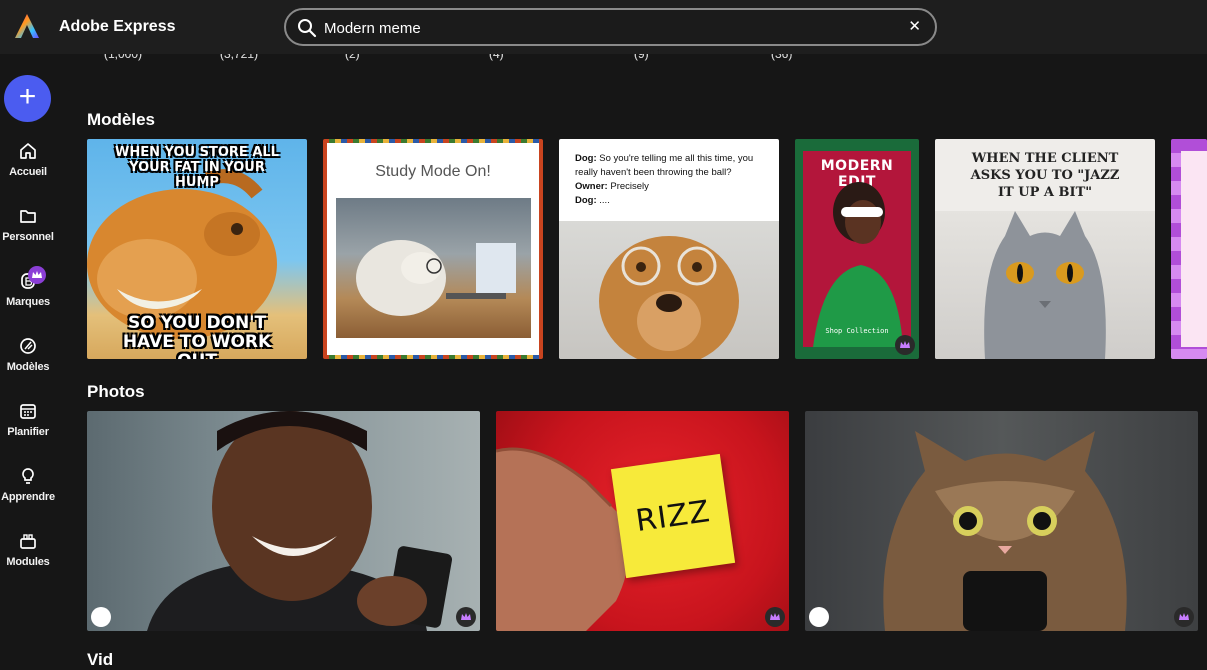  Describe the element at coordinates (28, 225) in the screenshot. I see `sidebar-item-personal: Personnel` at that location.